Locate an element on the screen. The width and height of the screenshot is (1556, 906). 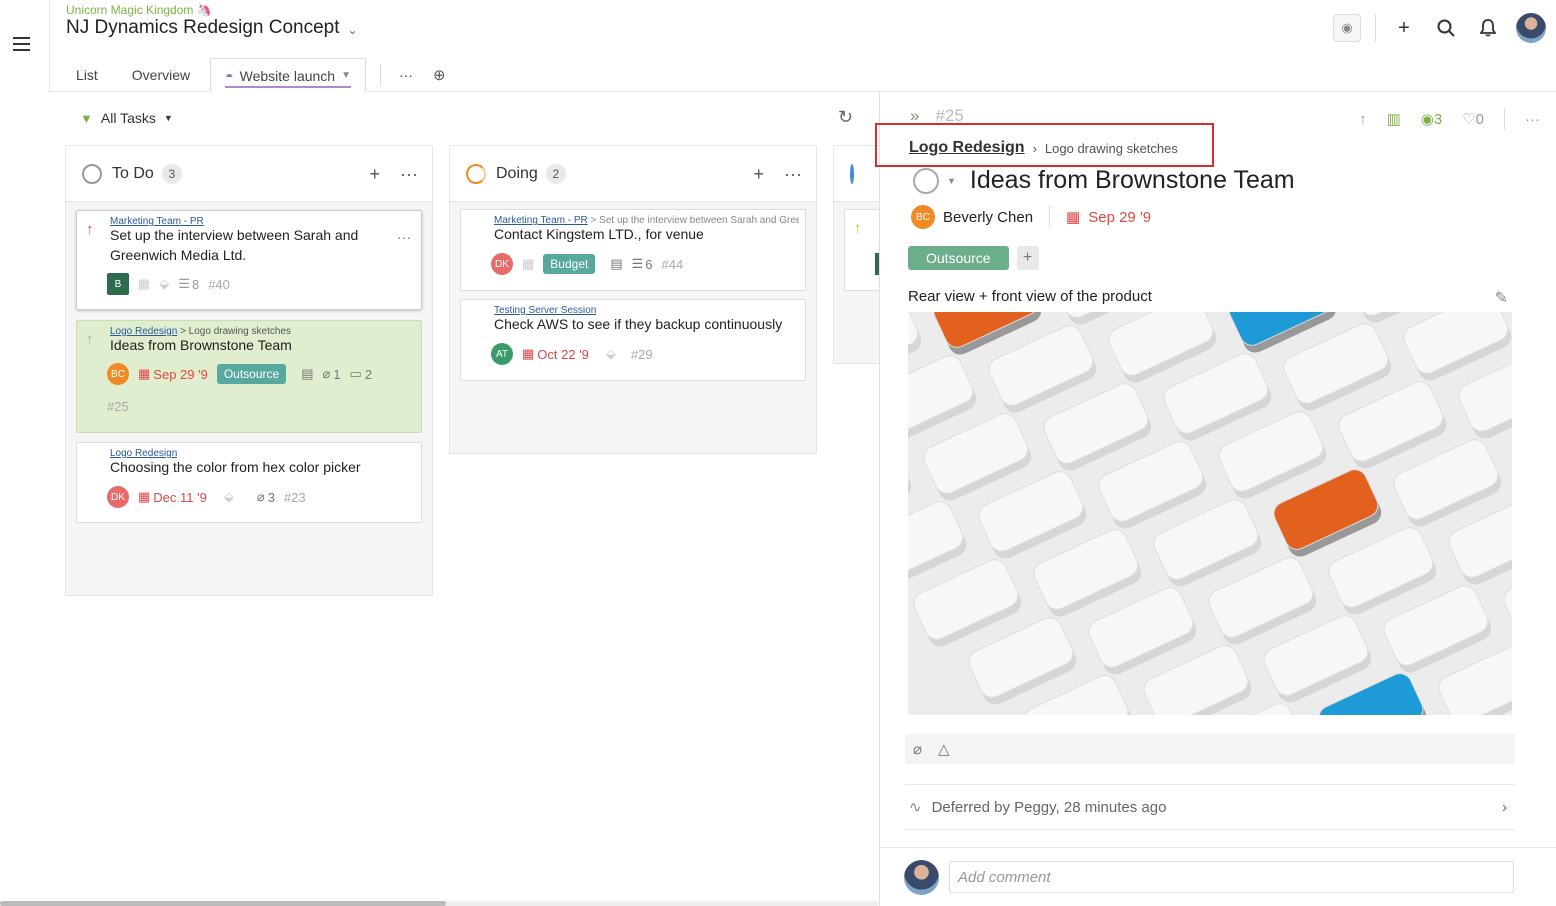
comment-input: Add comment is located at coordinates (1231, 877).